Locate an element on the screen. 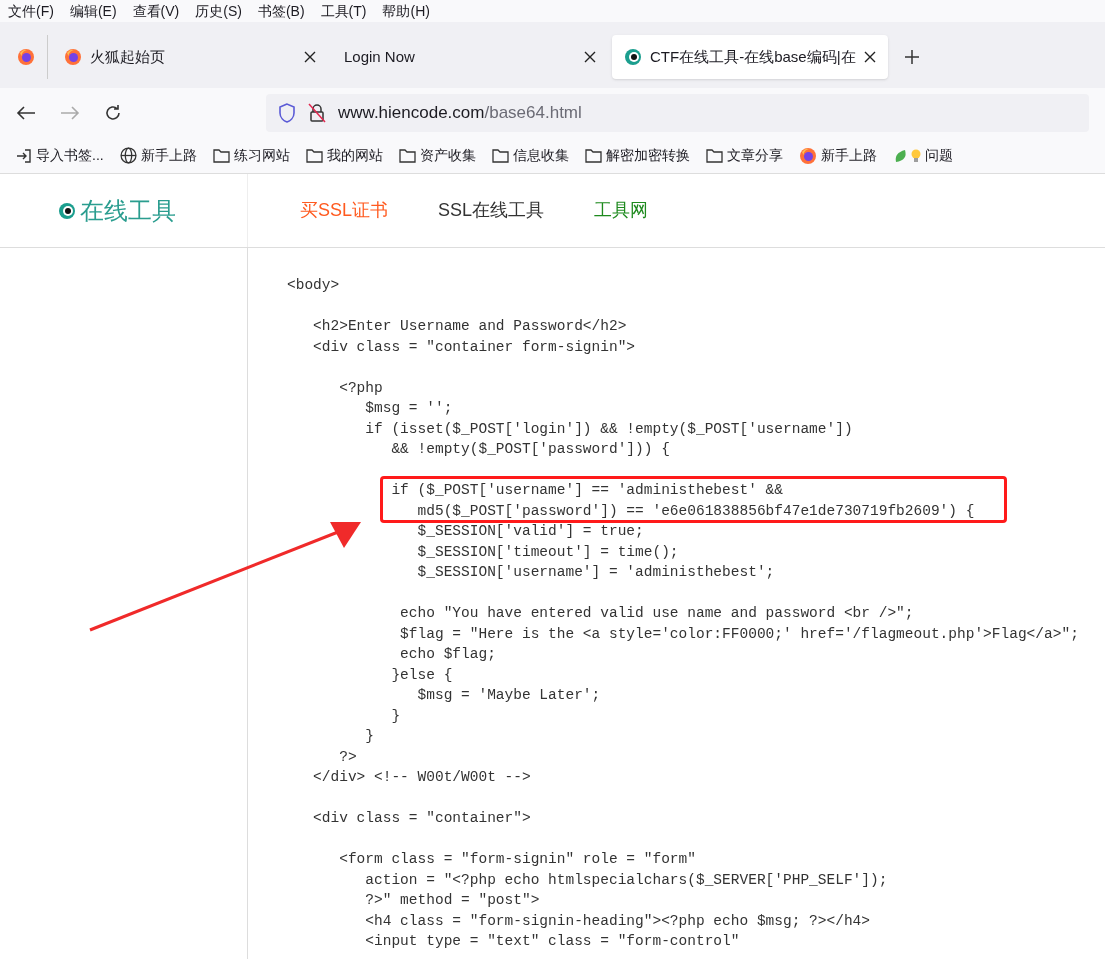  bookmark: 解密加密转换 is located at coordinates (637, 155).